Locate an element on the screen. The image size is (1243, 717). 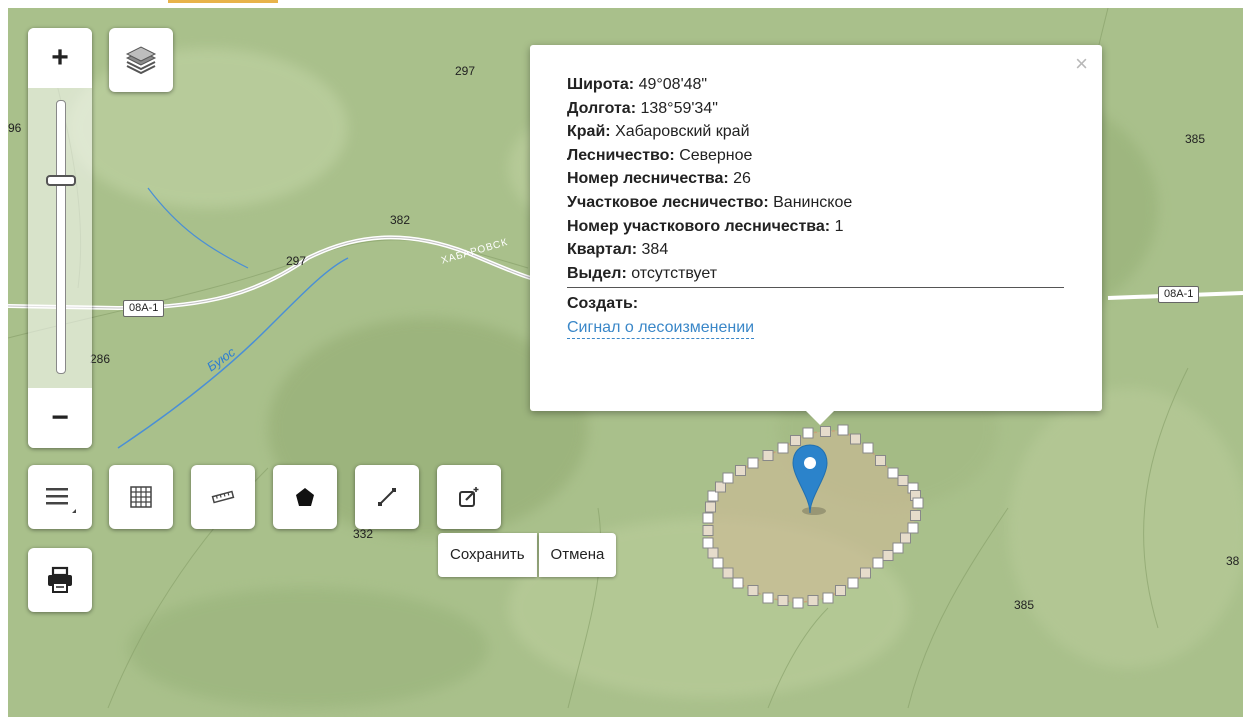
layers-button is located at coordinates (141, 60).